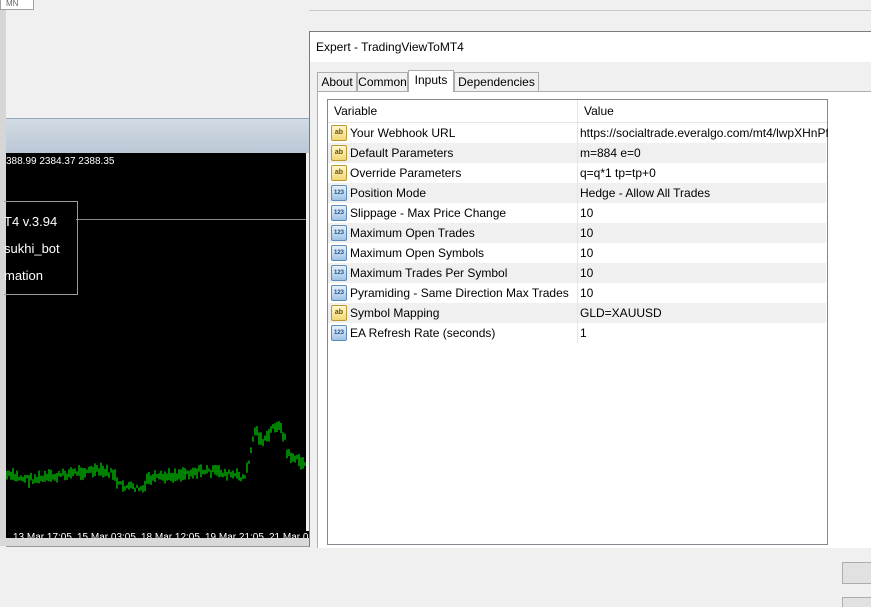 The width and height of the screenshot is (871, 607). I want to click on input-row: ab Default Parameters m=884 e=0, so click(577, 153).